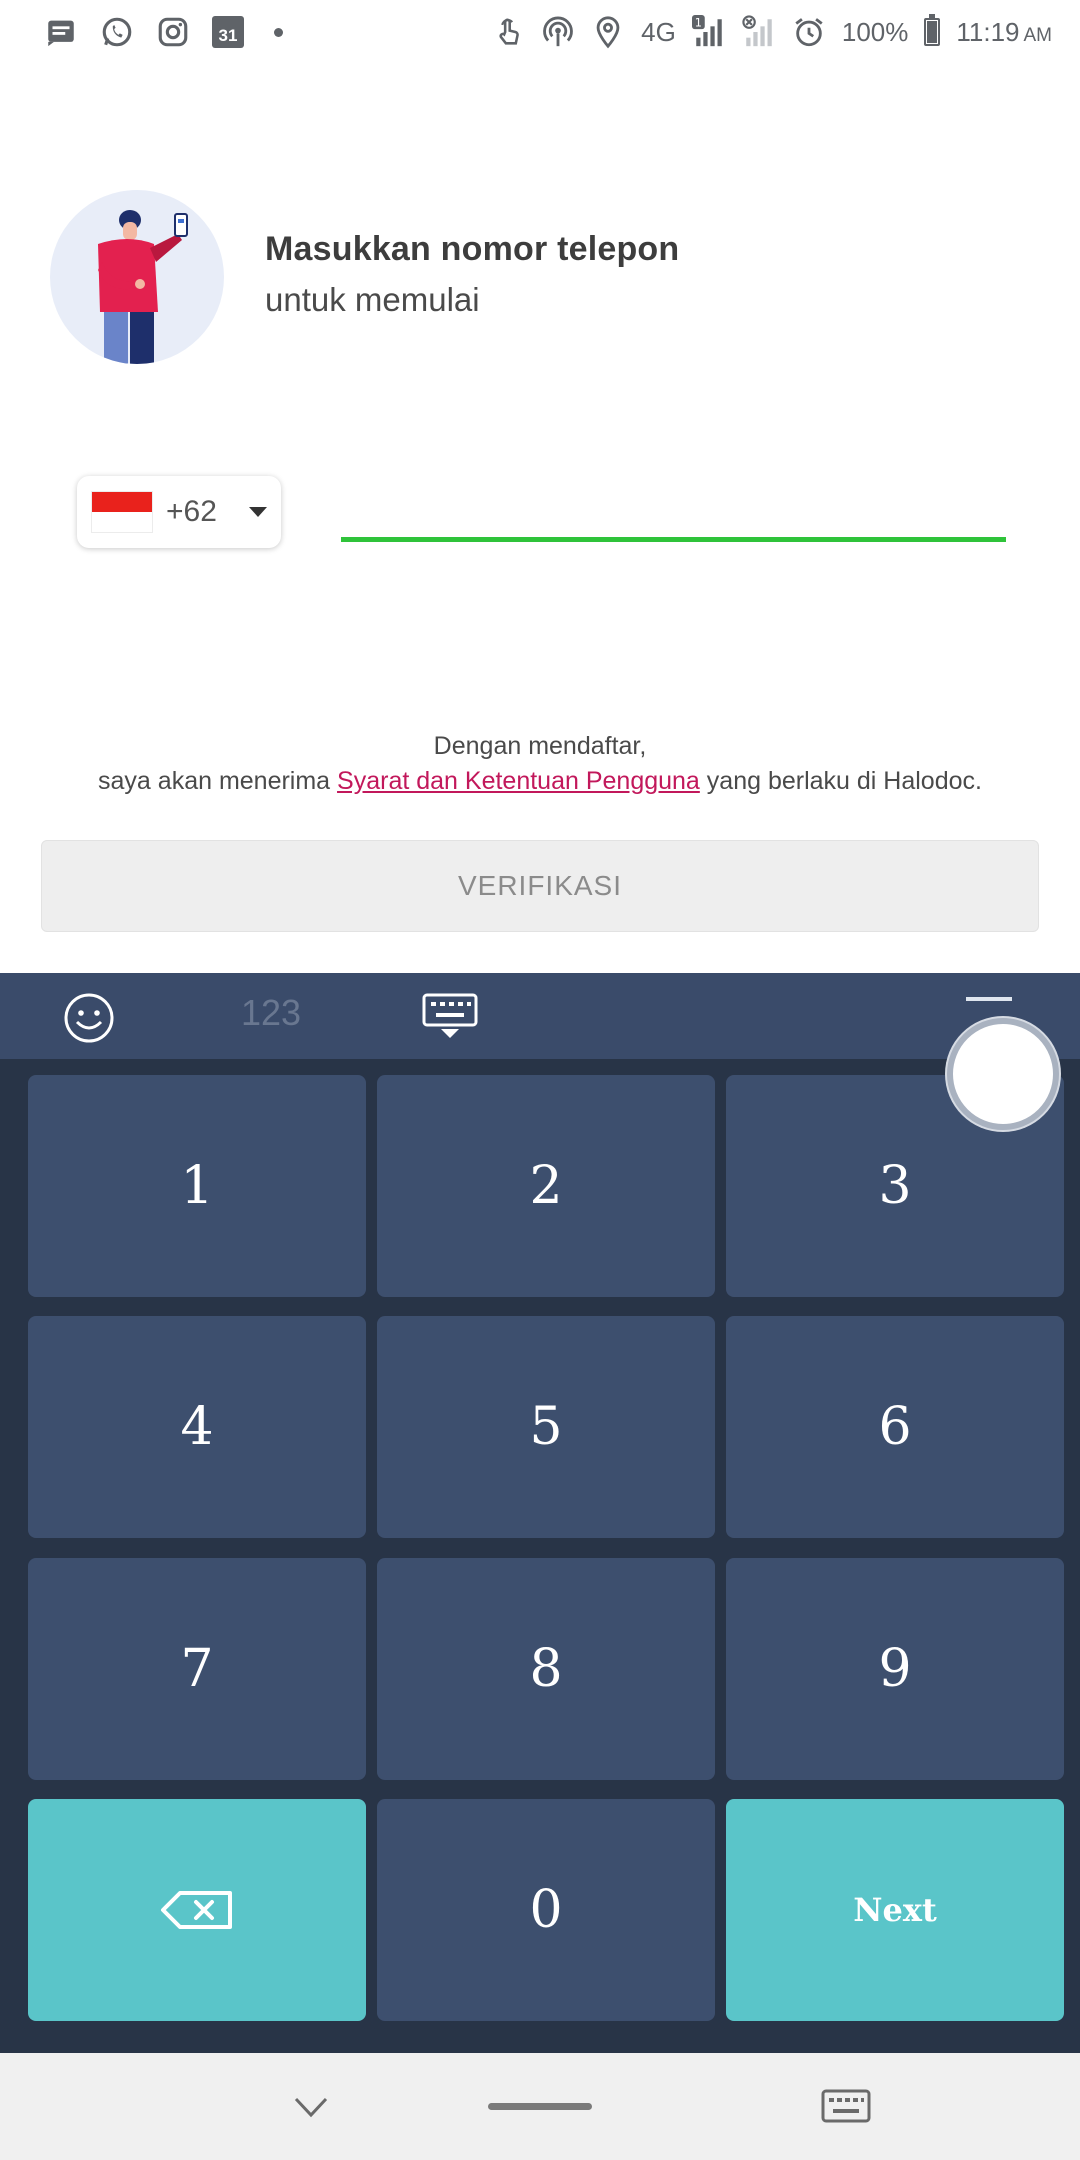 Image resolution: width=1080 pixels, height=2160 pixels. Describe the element at coordinates (518, 781) in the screenshot. I see `terms-link: Syarat dan Ketentuan Pengguna` at that location.